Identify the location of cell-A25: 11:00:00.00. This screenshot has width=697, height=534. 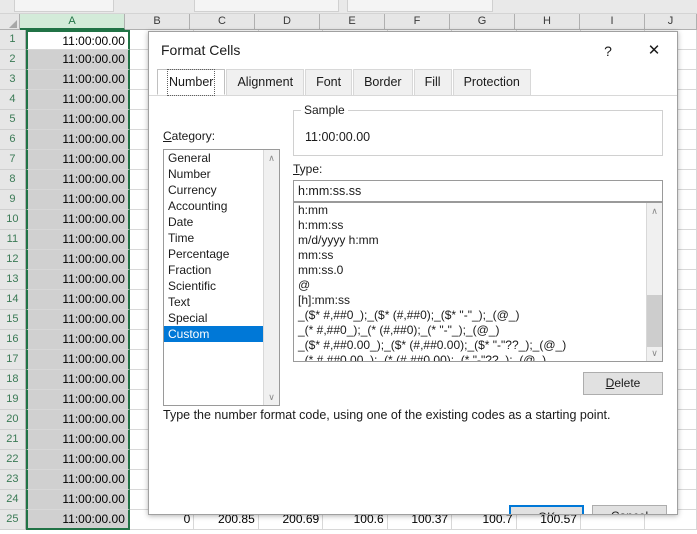
(77, 520).